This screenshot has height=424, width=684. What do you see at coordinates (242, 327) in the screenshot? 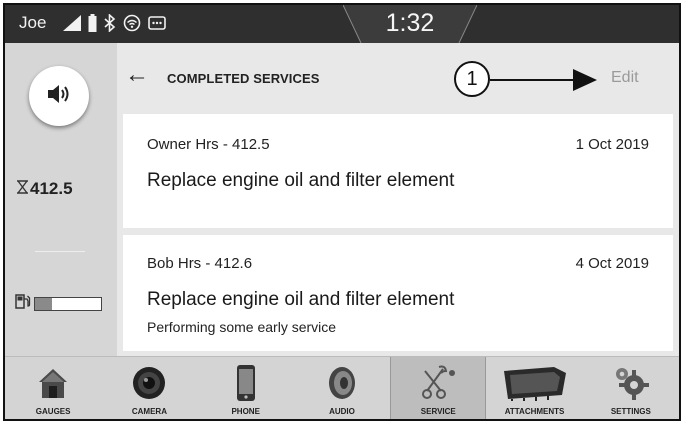
I see `service-note: Performing some early service` at bounding box center [242, 327].